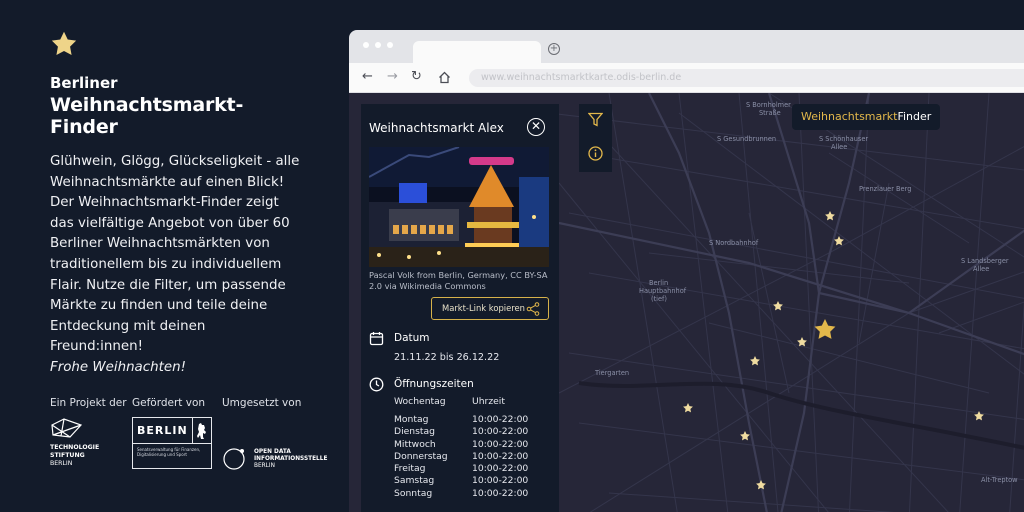 This screenshot has width=1024, height=512. I want to click on date-value: 21.11.22 bis 26.12.22, so click(447, 357).